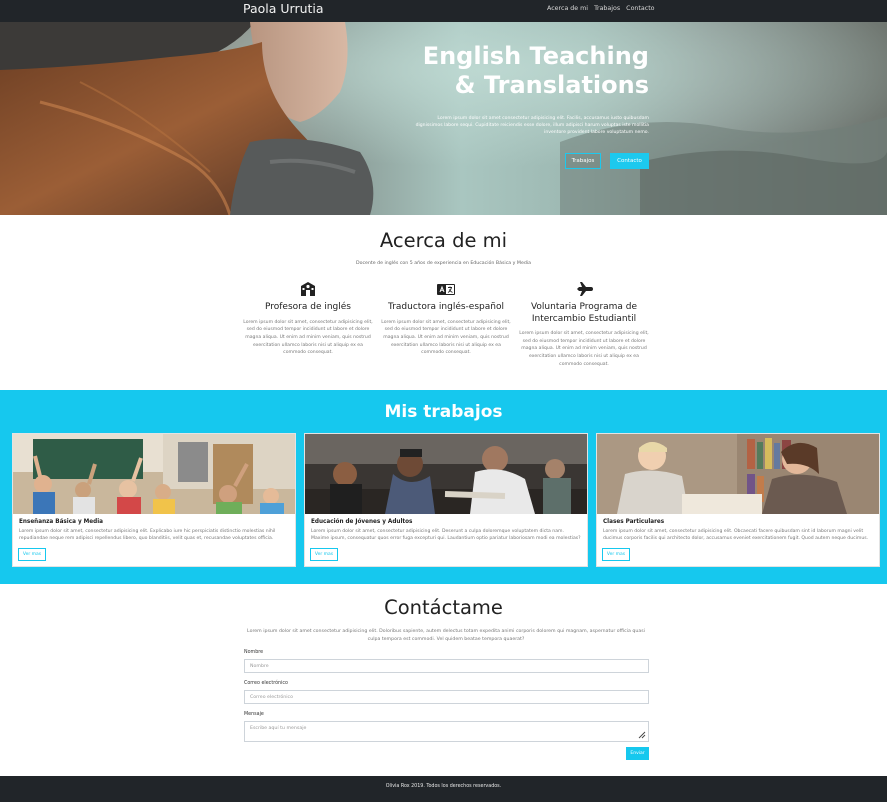 This screenshot has height=802, width=887. I want to click on hero-works-button: Trabajos, so click(583, 161).